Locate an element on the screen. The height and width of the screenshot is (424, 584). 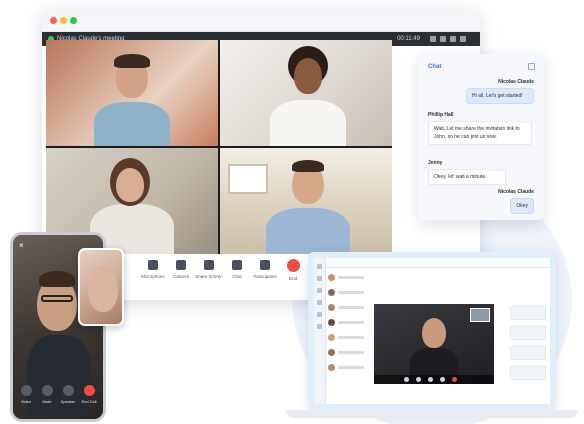
message-bubble: Okey, let' wait a minute. is located at coordinates (467, 177).